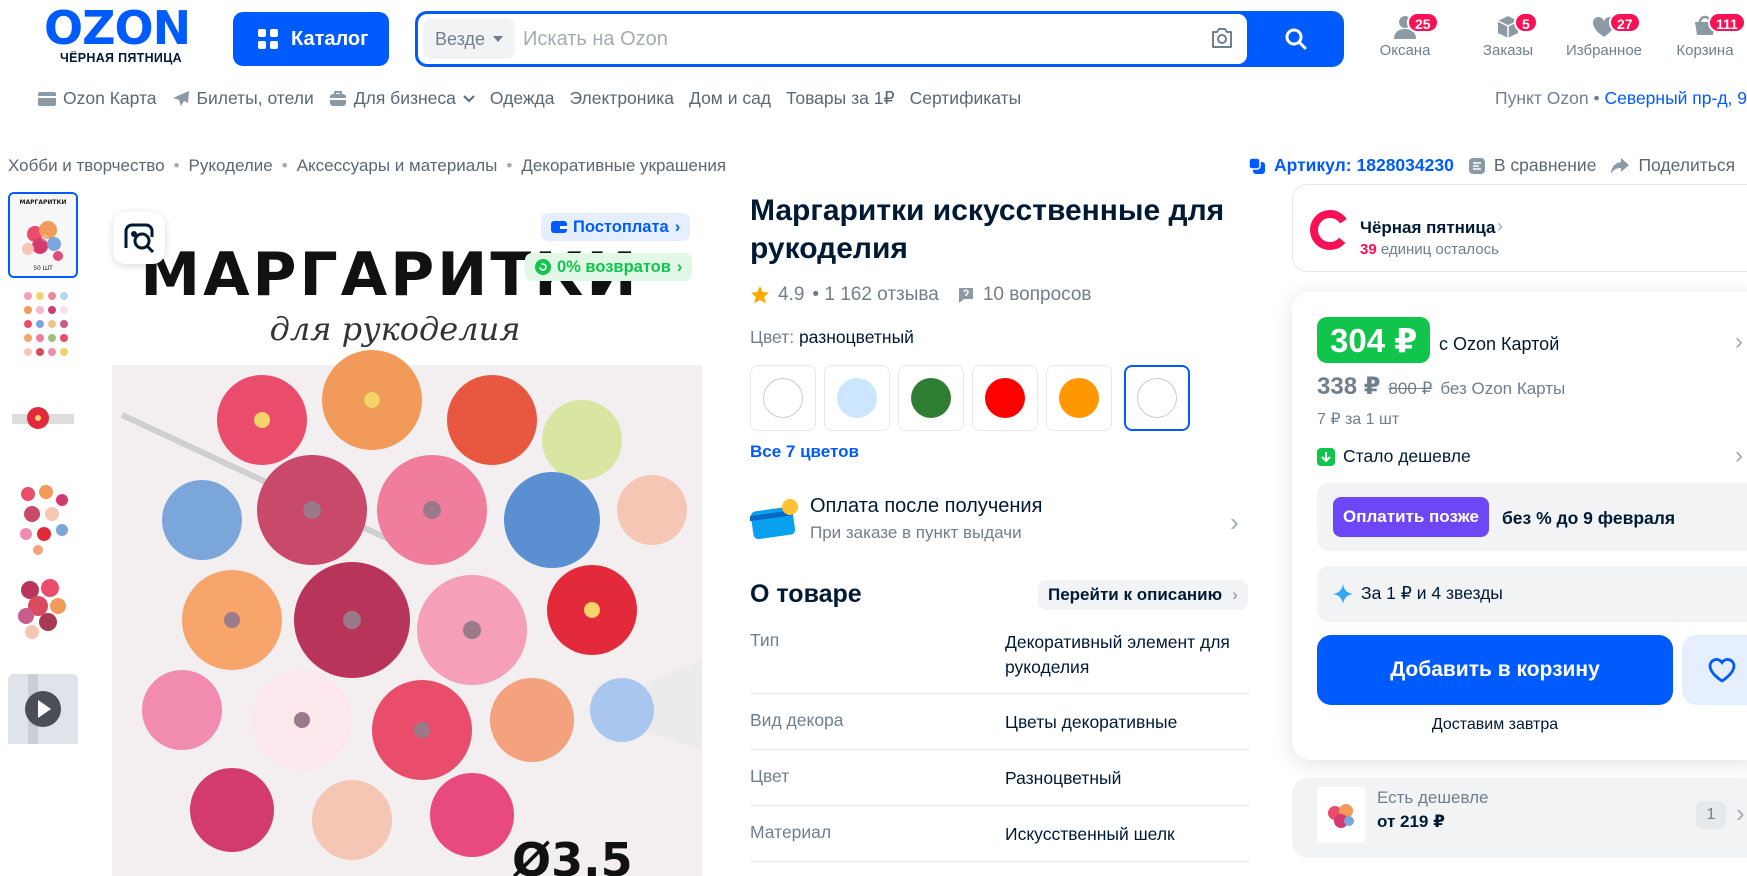 Image resolution: width=1747 pixels, height=876 pixels. What do you see at coordinates (522, 98) in the screenshot?
I see `nav-clothes: Одежда` at bounding box center [522, 98].